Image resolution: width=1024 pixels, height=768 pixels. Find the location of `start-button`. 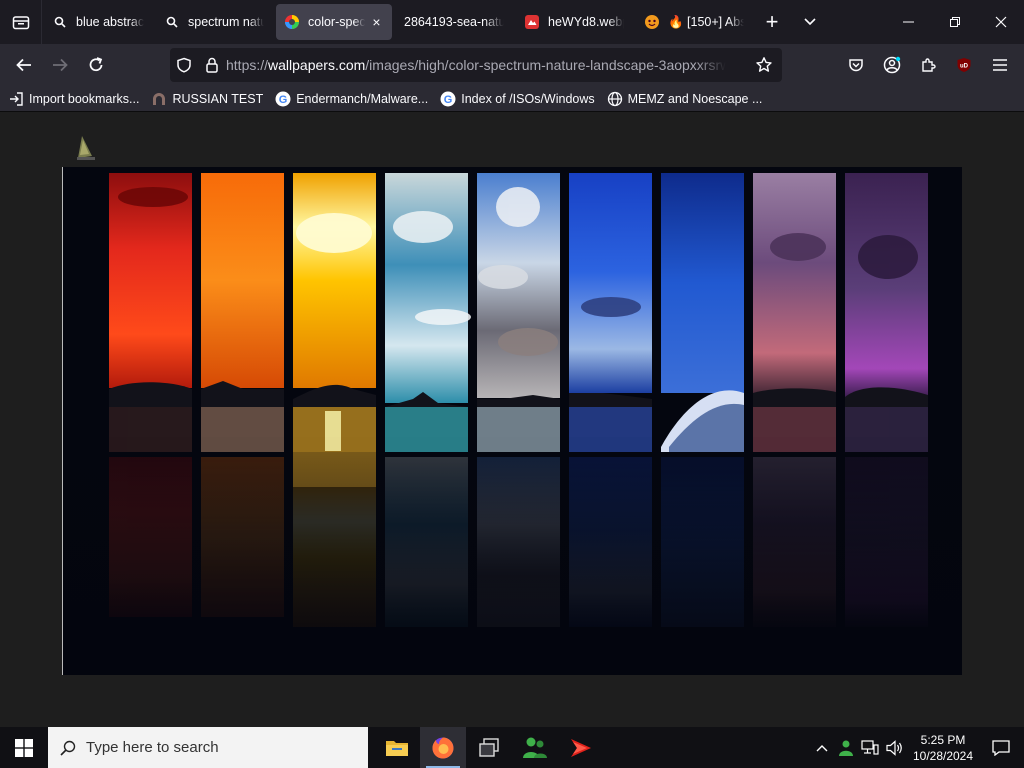

start-button is located at coordinates (24, 747).